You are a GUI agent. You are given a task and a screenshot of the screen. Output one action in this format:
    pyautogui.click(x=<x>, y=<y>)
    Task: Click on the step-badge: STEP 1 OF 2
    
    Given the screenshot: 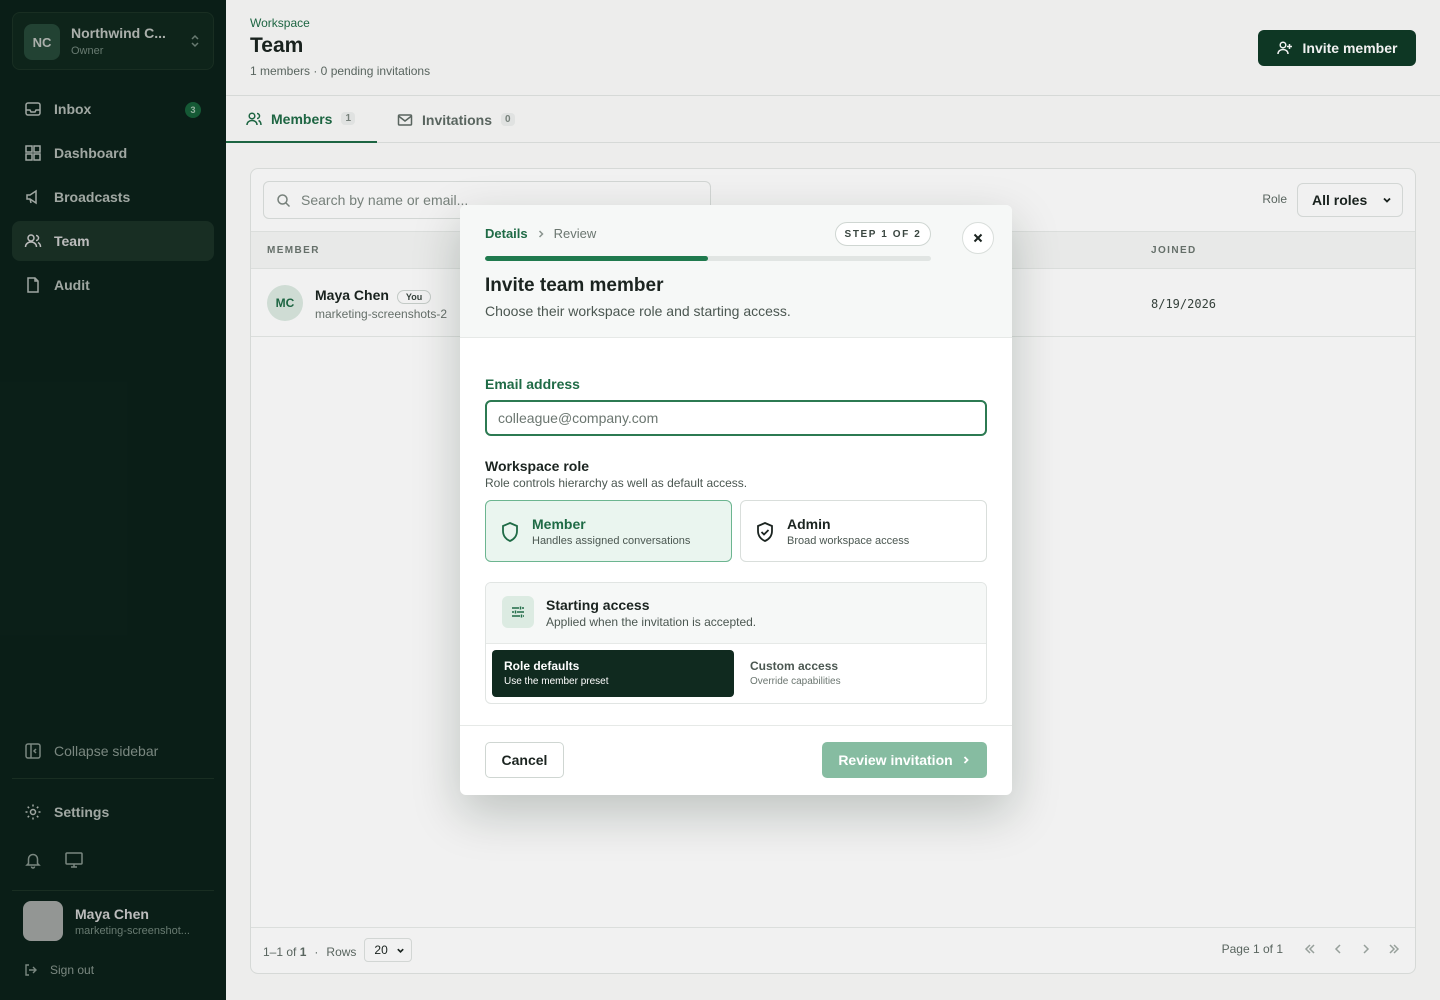 What is the action you would take?
    pyautogui.click(x=883, y=234)
    